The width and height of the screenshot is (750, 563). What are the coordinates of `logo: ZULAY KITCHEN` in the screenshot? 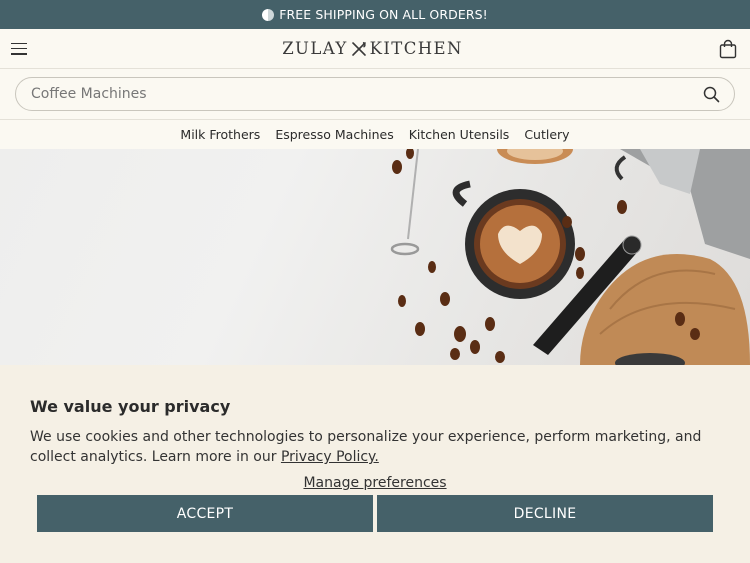 It's located at (372, 48).